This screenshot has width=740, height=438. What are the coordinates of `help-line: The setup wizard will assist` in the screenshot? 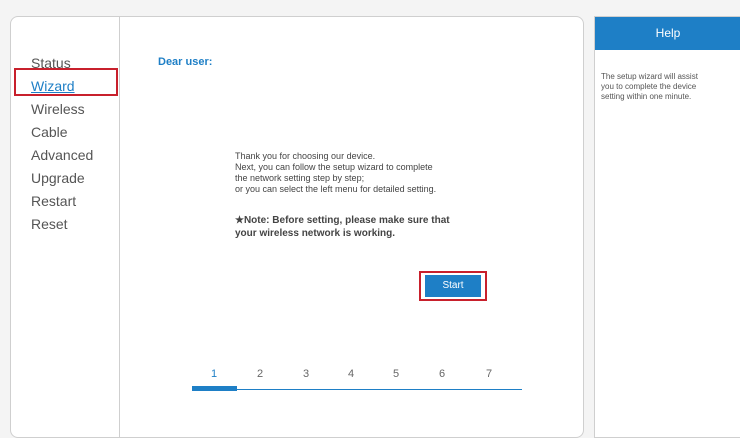 It's located at (649, 76).